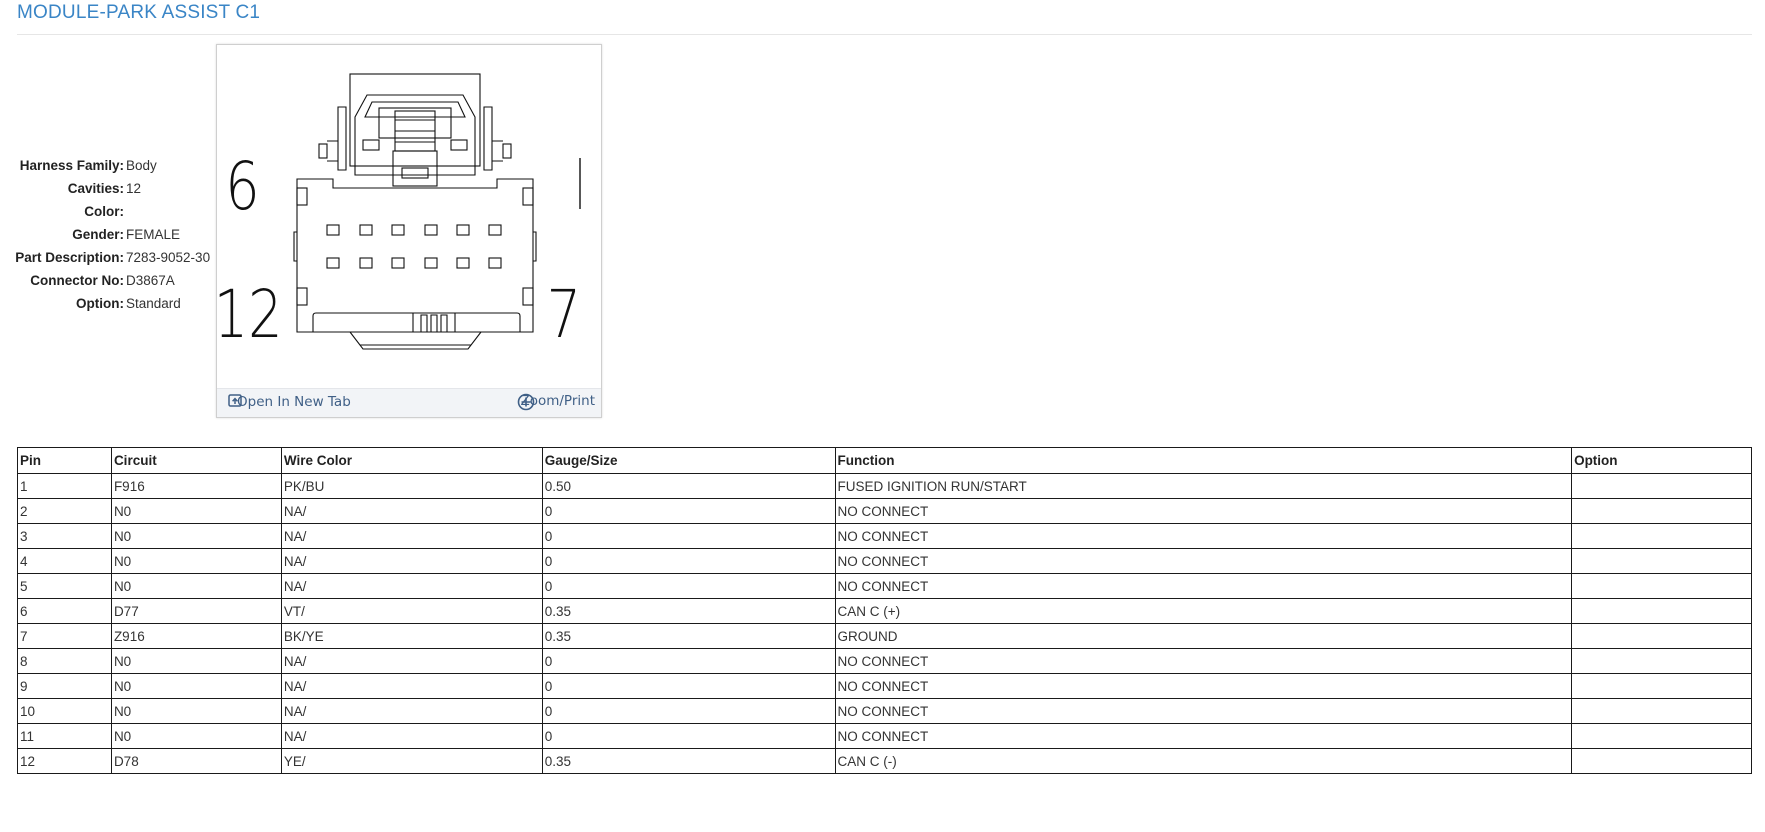 The height and width of the screenshot is (832, 1765). Describe the element at coordinates (196, 636) in the screenshot. I see `table-cell: Z916` at that location.